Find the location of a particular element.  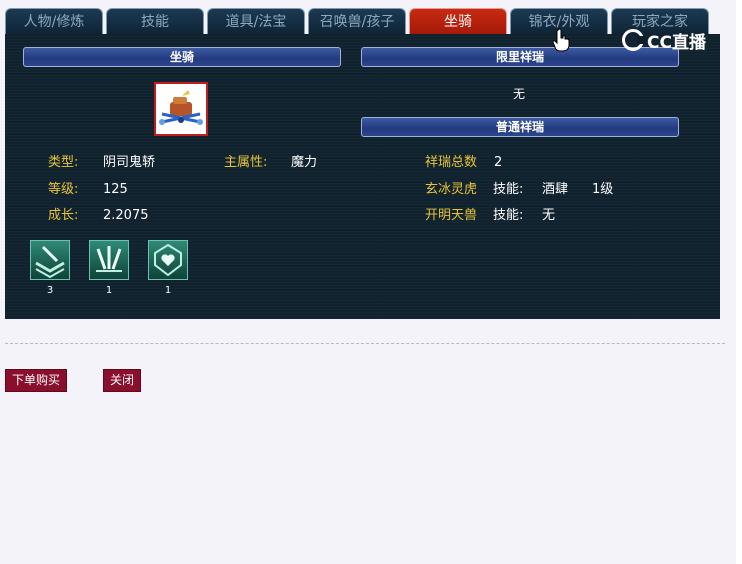

mount-sedan-icon is located at coordinates (181, 107).